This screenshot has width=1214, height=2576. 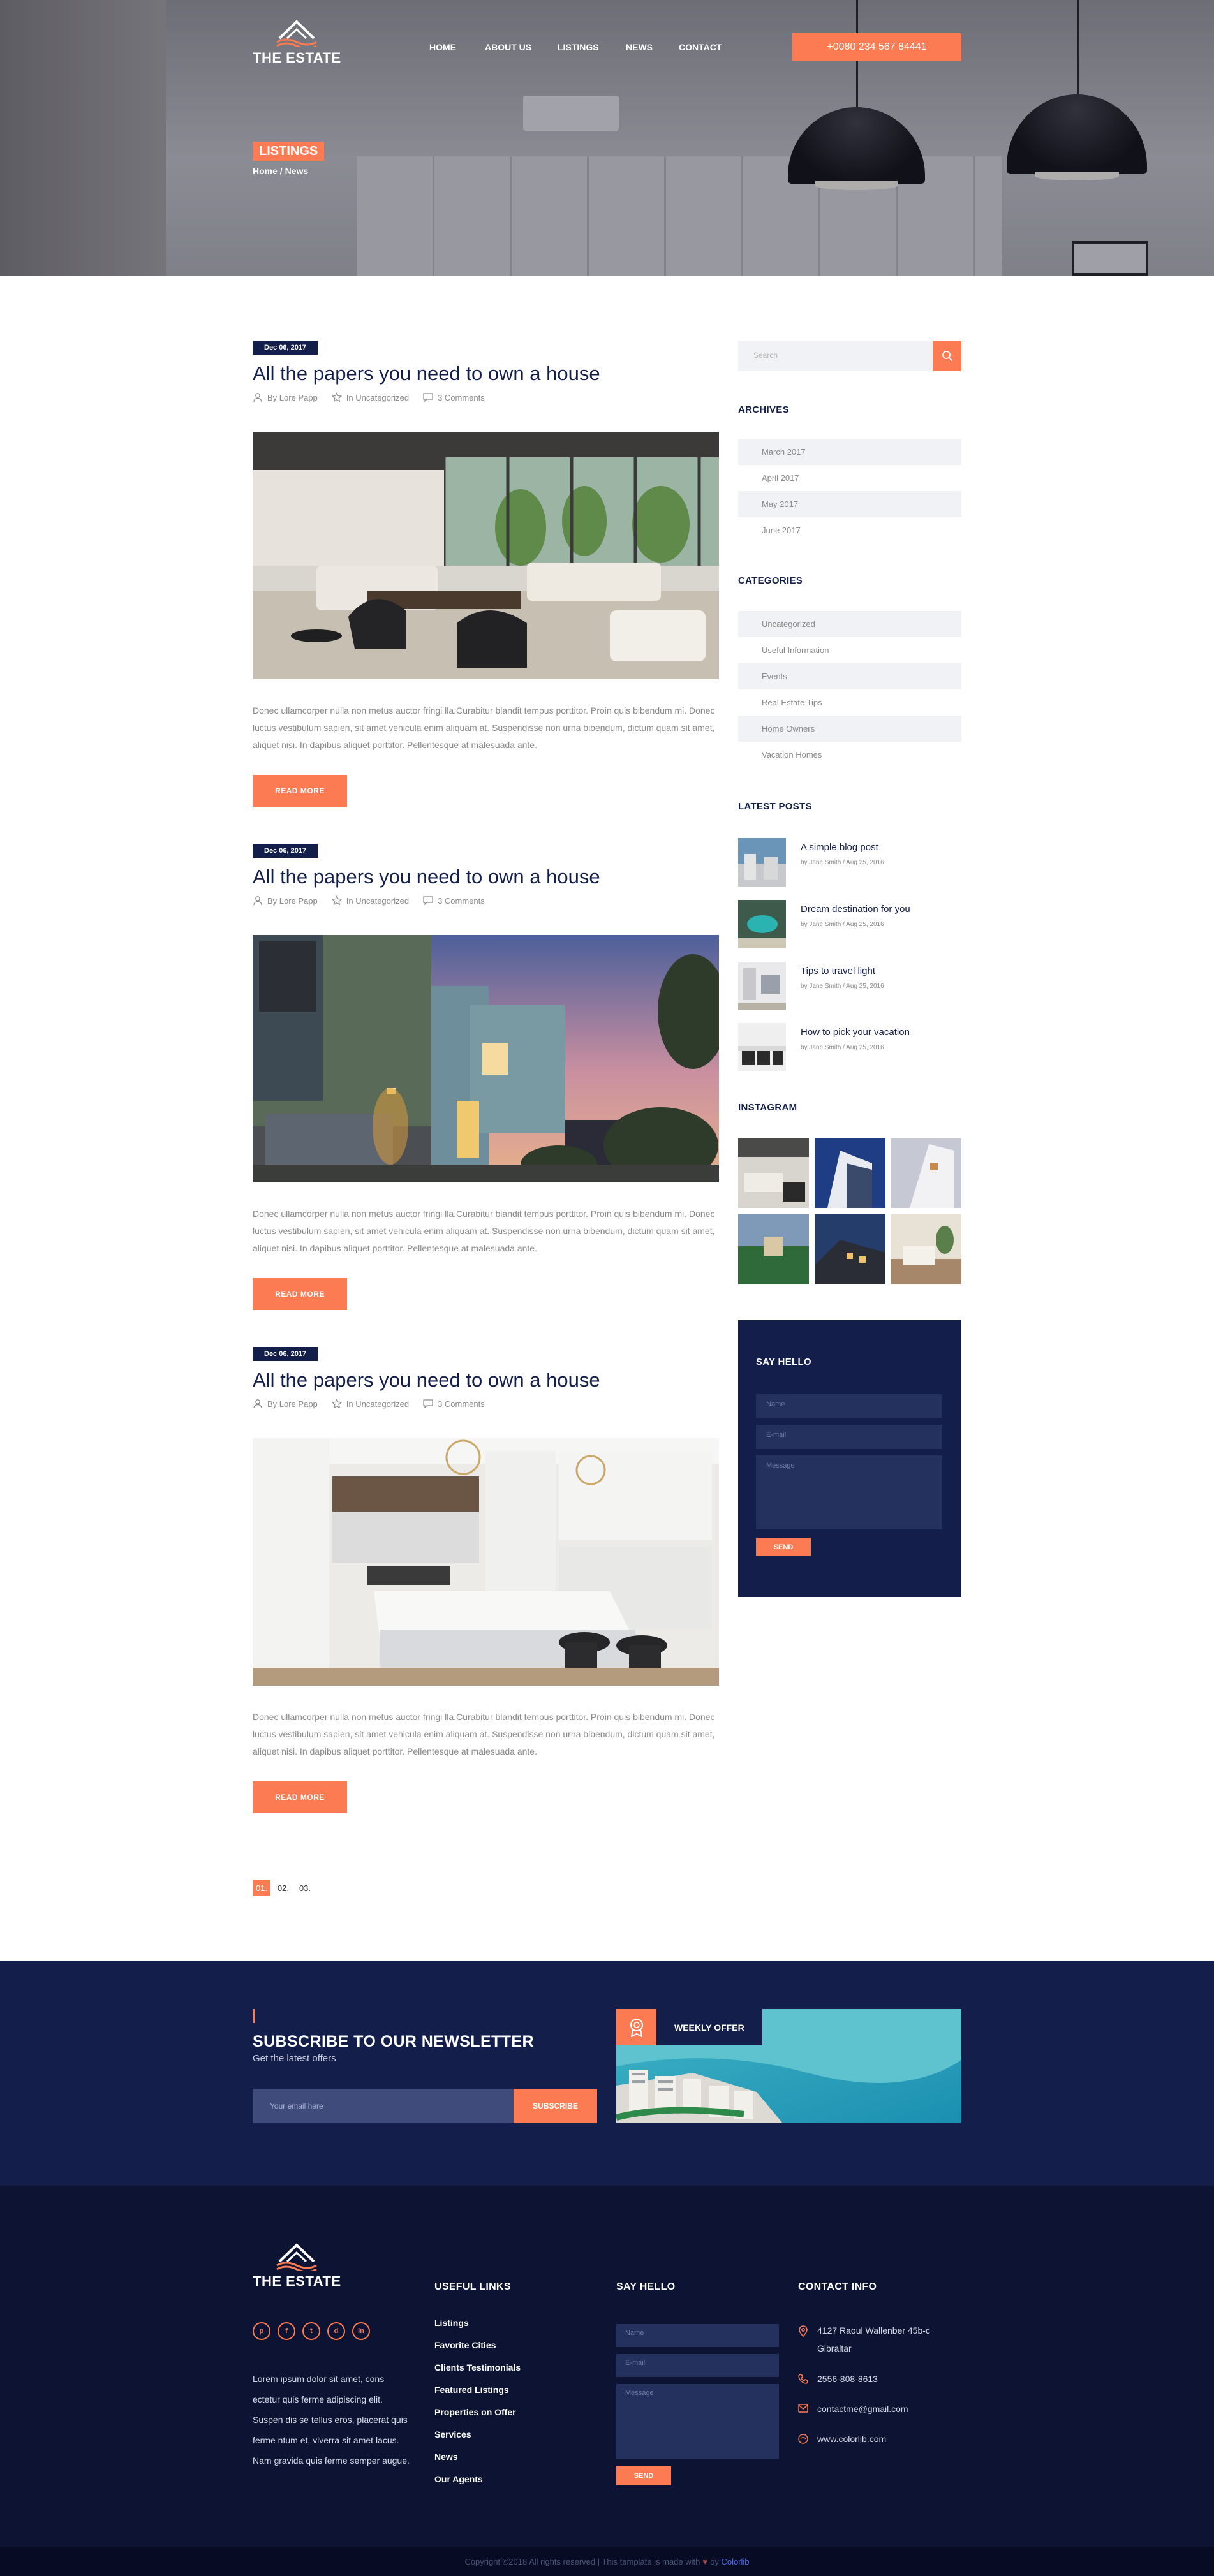 I want to click on pinterest-icon: p, so click(x=261, y=2331).